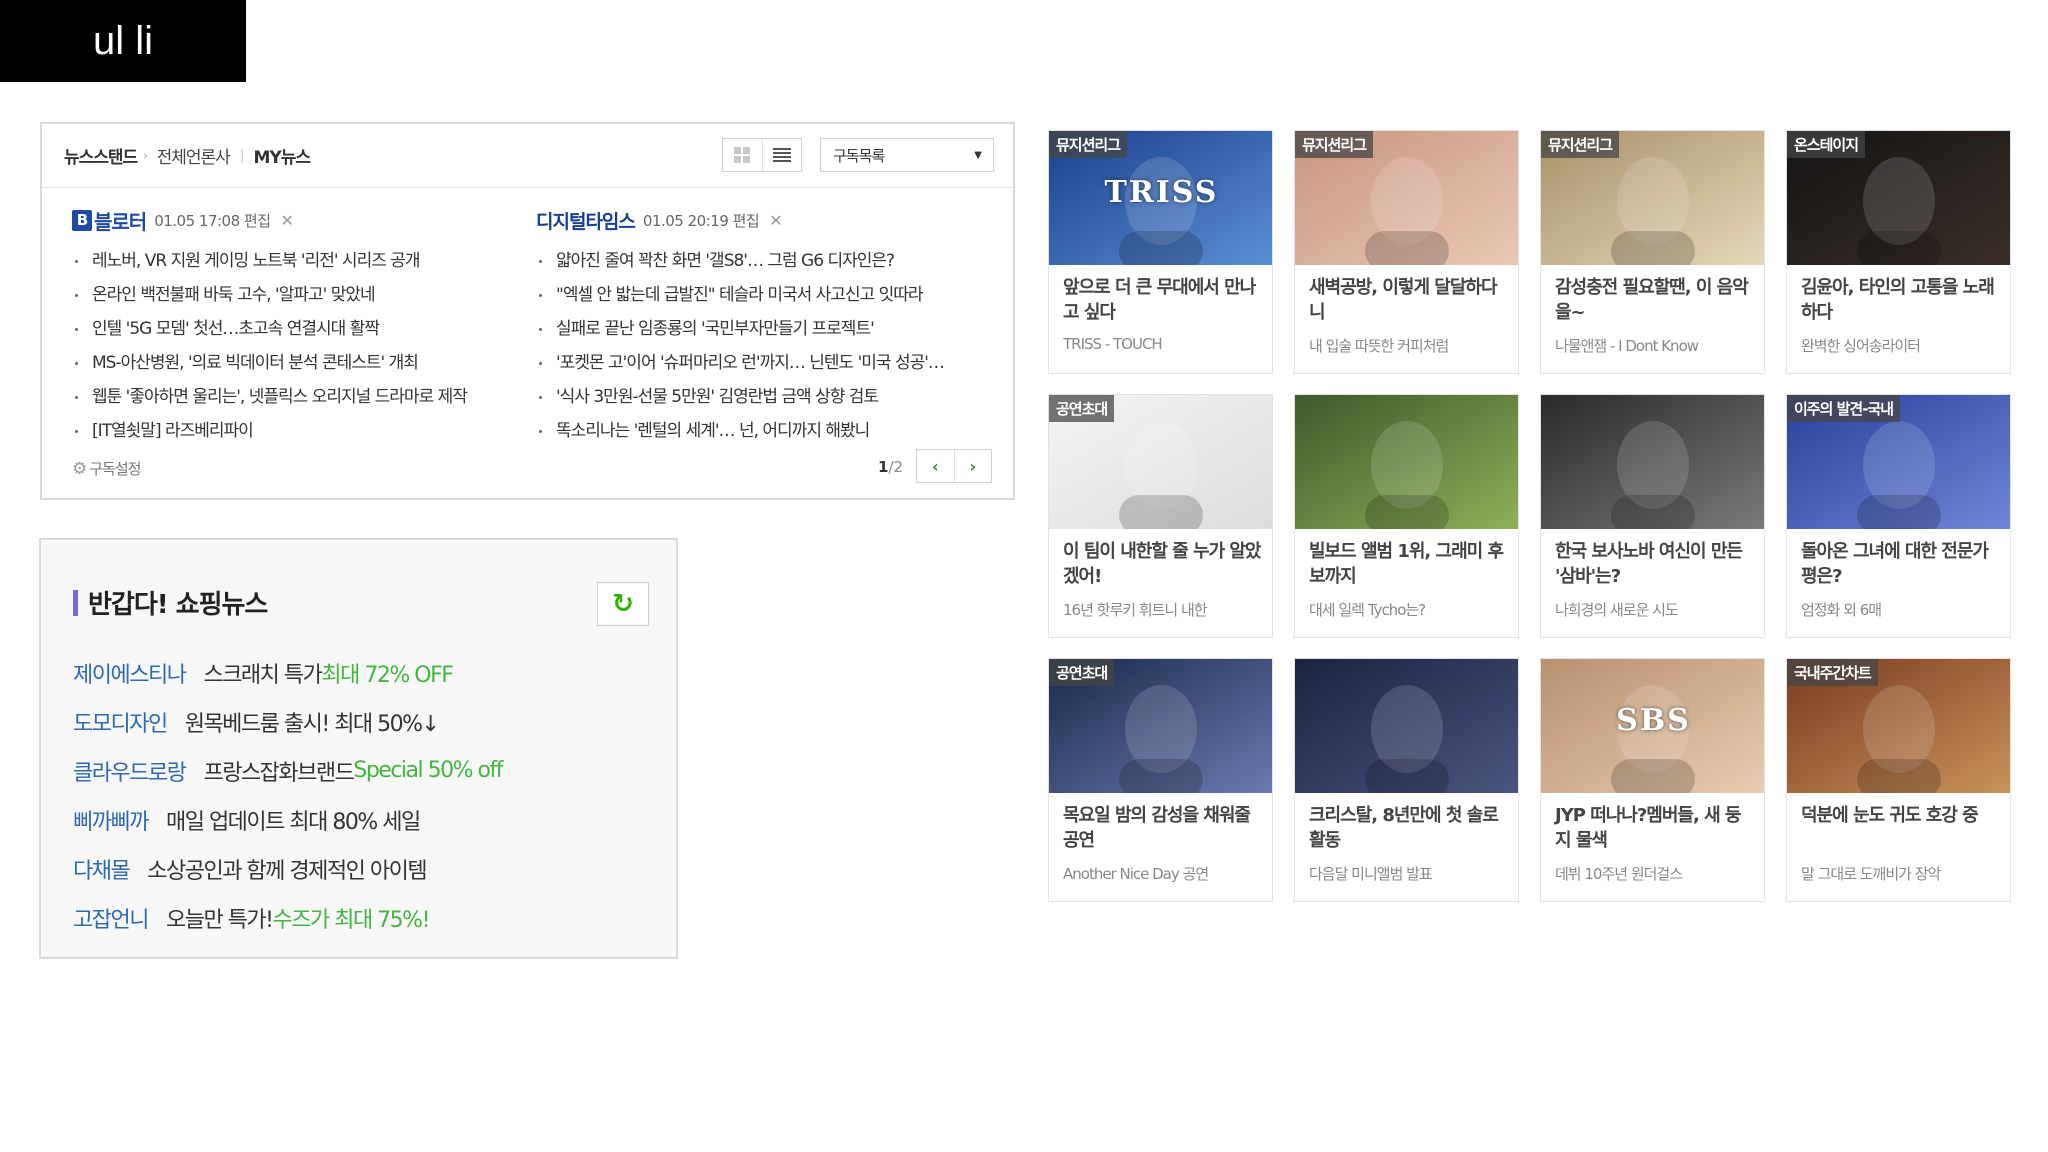 This screenshot has height=1152, width=2048. What do you see at coordinates (120, 722) in the screenshot?
I see `store-name: 도모디자인` at bounding box center [120, 722].